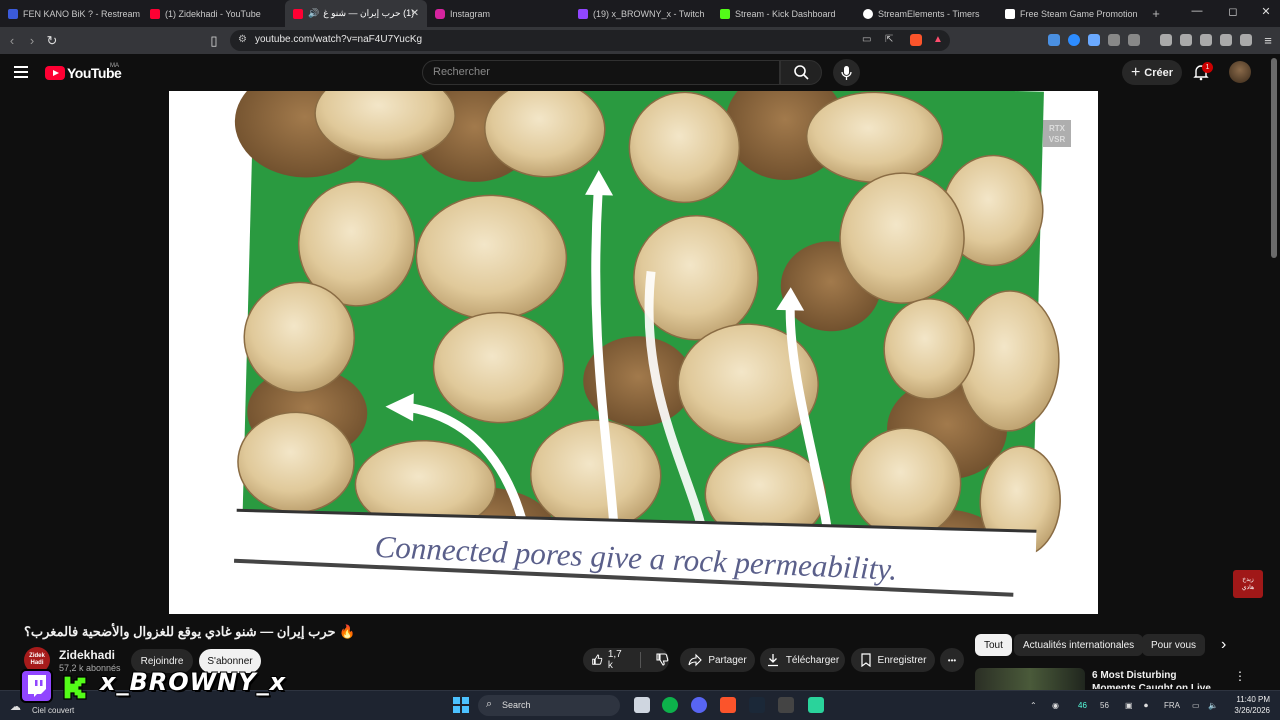  I want to click on wallet-icon, so click(1206, 40).